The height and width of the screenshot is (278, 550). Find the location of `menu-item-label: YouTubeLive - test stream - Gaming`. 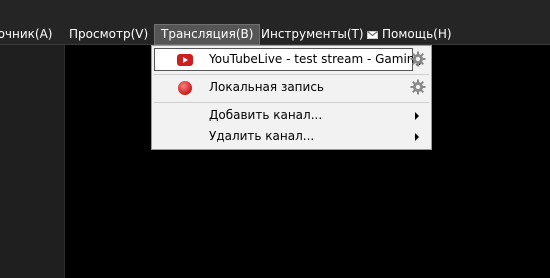

menu-item-label: YouTubeLive - test stream - Gaming is located at coordinates (316, 59).